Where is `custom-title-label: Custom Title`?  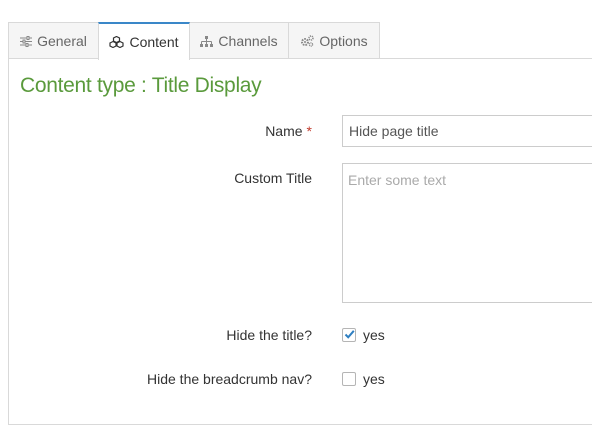 custom-title-label: Custom Title is located at coordinates (273, 178).